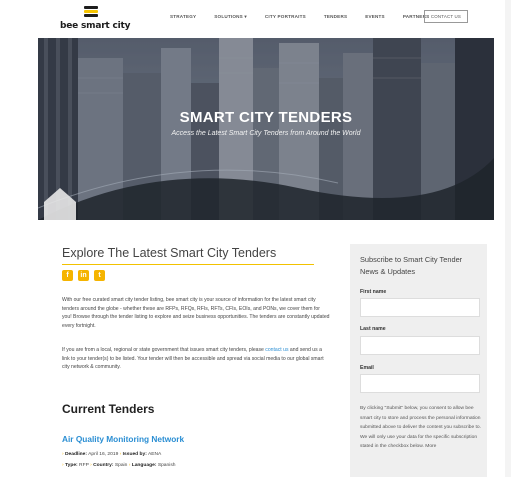 The image size is (511, 477). I want to click on issued-label: Issued by:, so click(134, 454).